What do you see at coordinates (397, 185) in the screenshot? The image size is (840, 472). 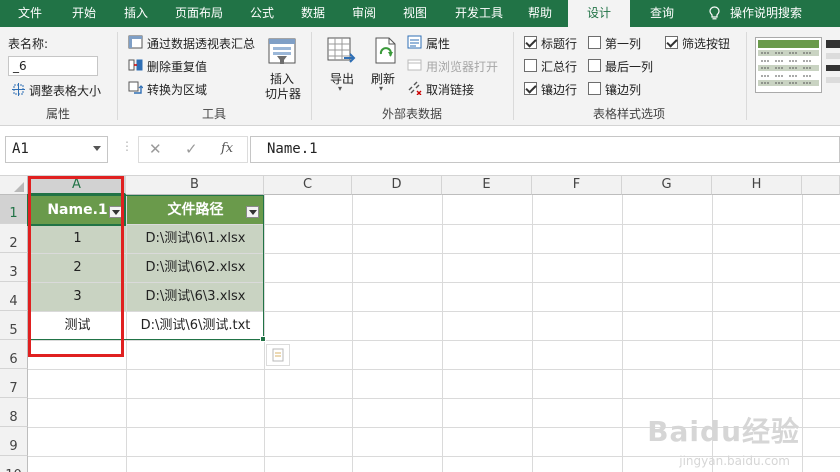 I see `column-header-d: D` at bounding box center [397, 185].